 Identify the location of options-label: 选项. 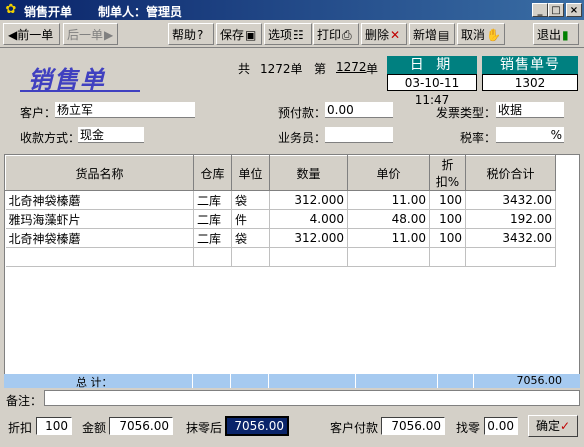
(280, 35).